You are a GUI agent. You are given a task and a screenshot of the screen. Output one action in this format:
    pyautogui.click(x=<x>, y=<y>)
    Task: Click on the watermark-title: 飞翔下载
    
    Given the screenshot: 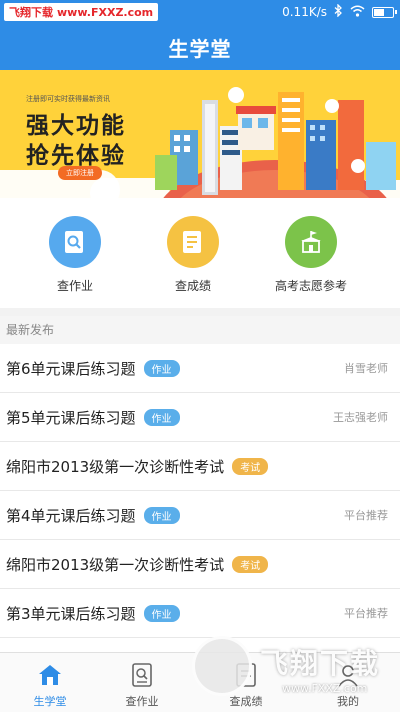 What is the action you would take?
    pyautogui.click(x=320, y=663)
    